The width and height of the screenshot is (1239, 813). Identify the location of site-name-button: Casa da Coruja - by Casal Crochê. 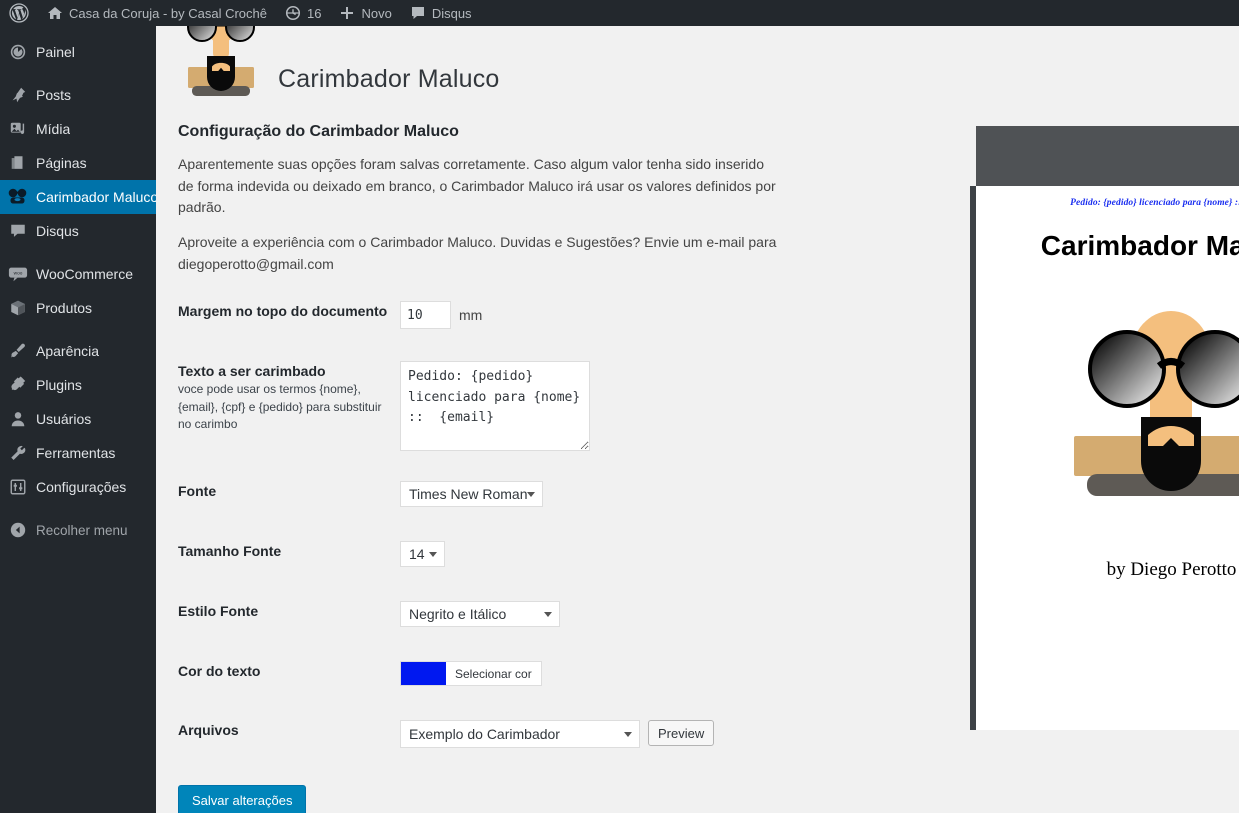
(157, 13).